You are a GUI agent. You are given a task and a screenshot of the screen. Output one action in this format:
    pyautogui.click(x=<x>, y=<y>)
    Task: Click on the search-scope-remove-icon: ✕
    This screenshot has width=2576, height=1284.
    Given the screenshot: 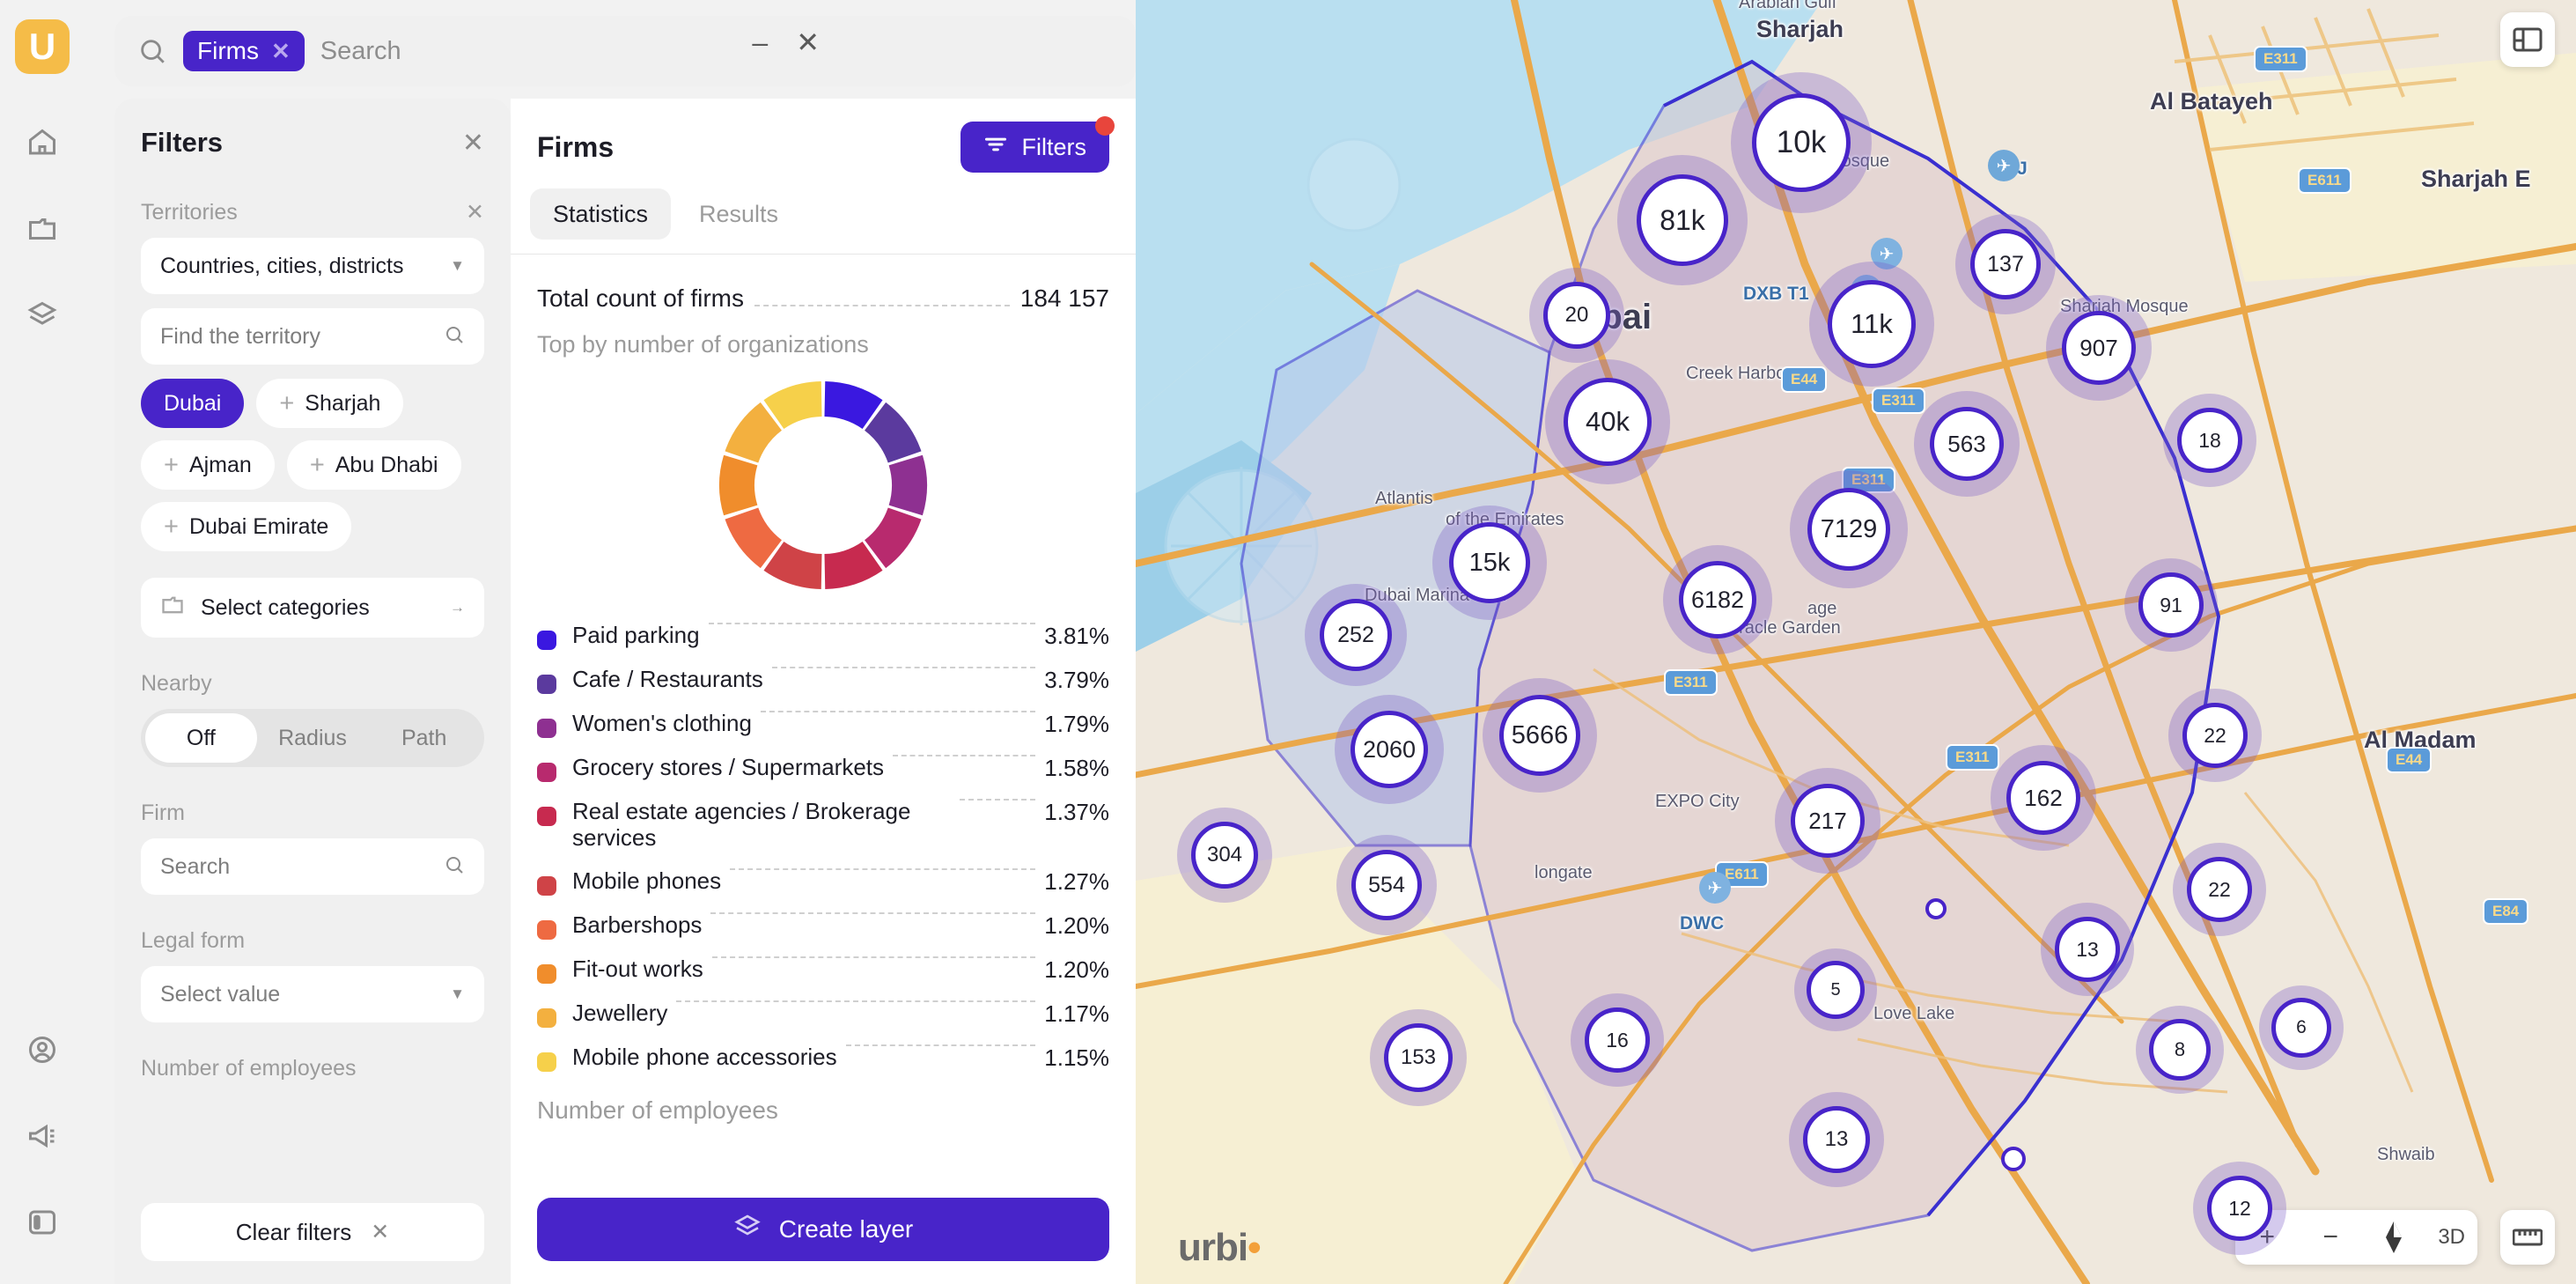 What is the action you would take?
    pyautogui.click(x=281, y=51)
    